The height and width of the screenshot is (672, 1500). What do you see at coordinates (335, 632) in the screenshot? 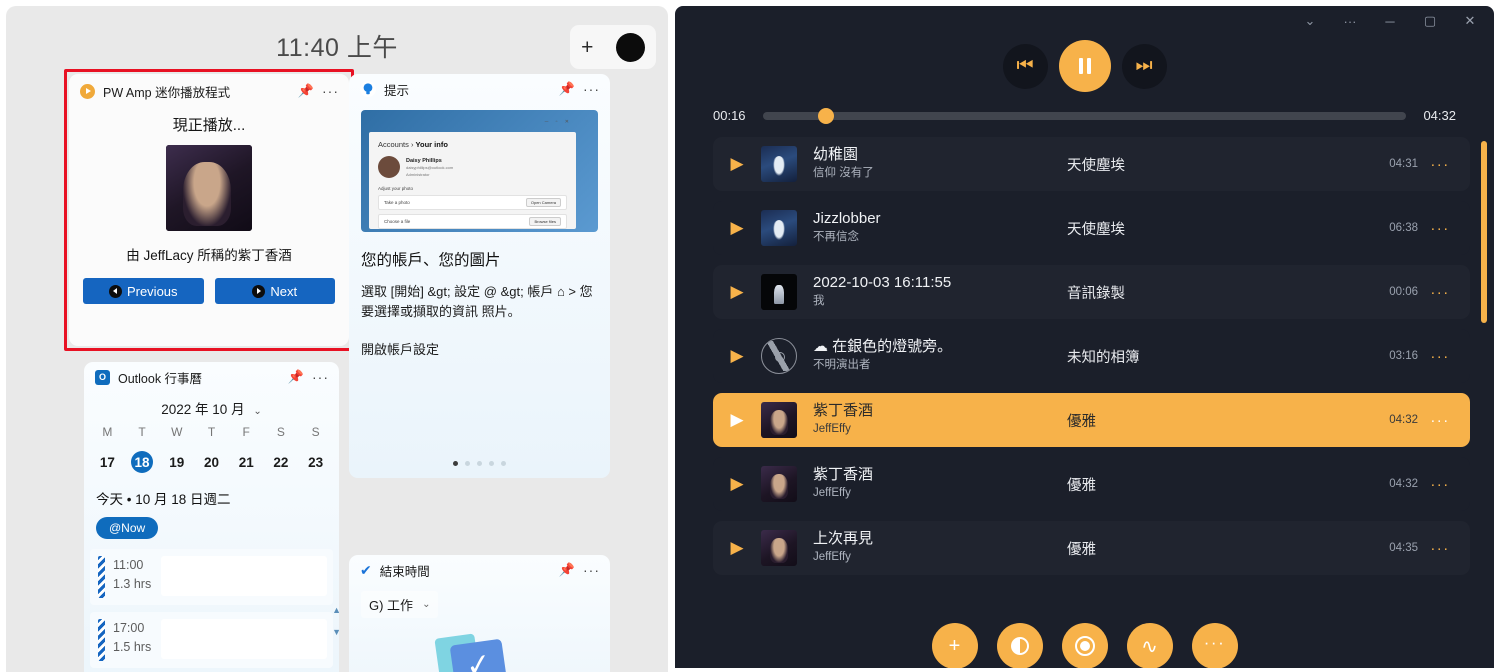
I see `scroll-down-icon: ▼` at bounding box center [335, 632].